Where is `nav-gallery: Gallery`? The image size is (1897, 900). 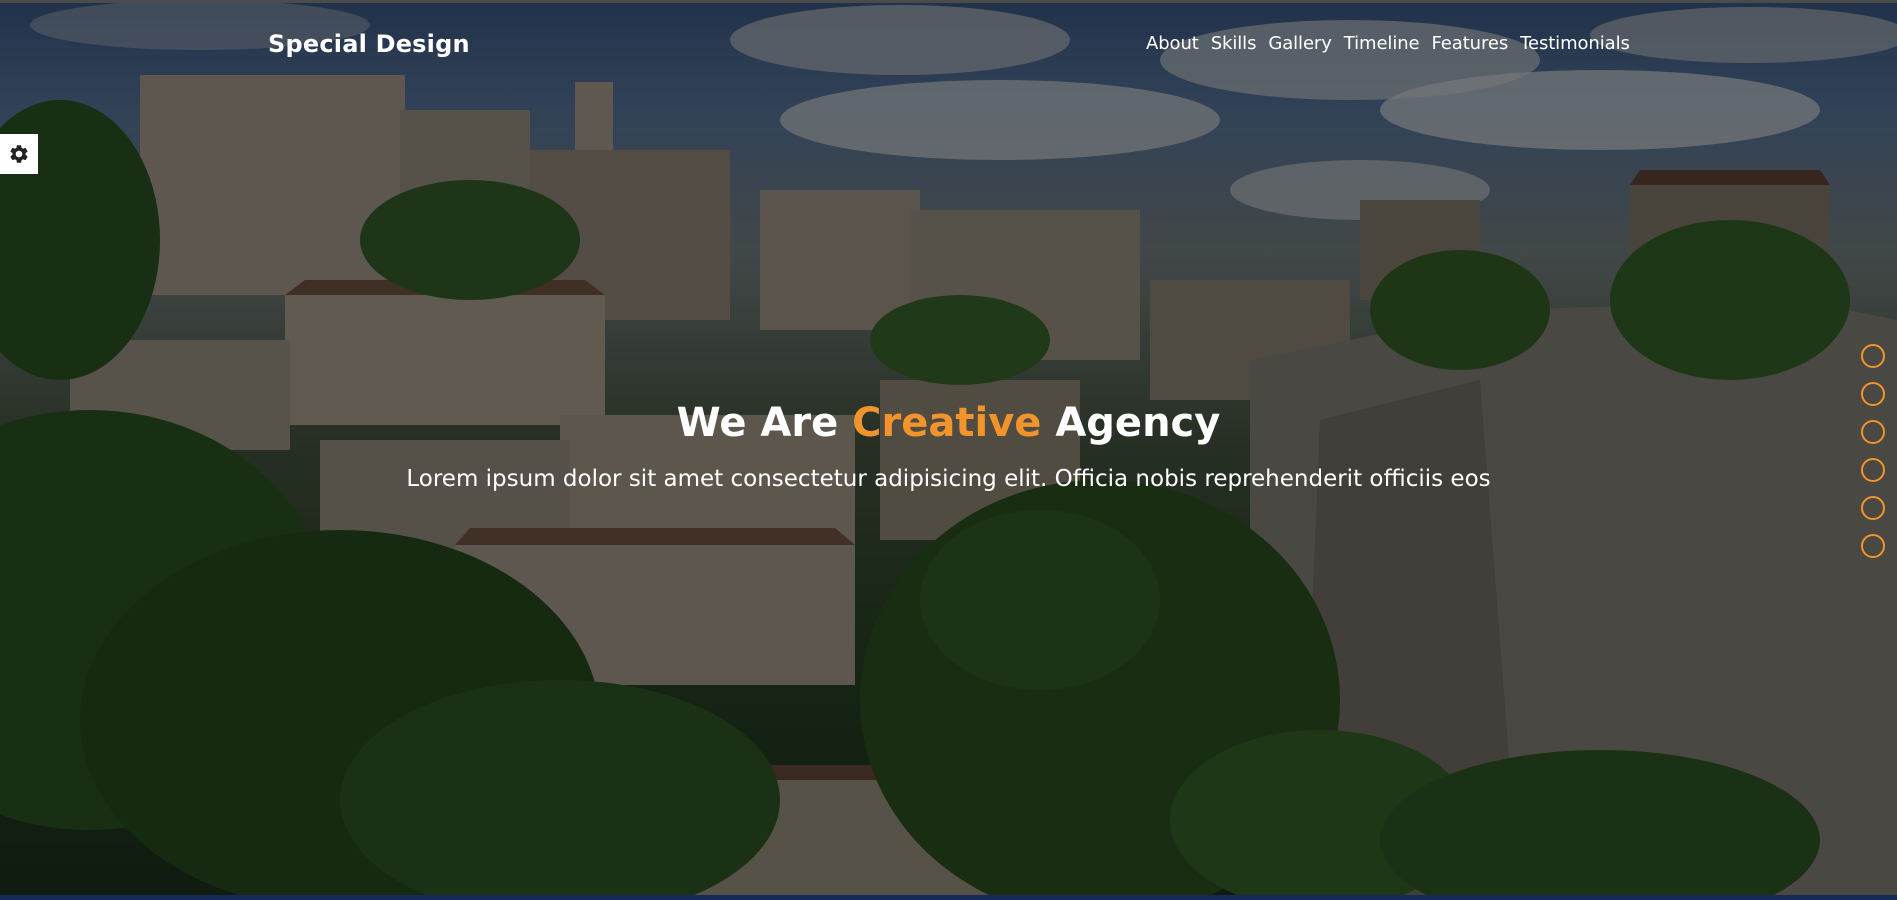
nav-gallery: Gallery is located at coordinates (1300, 43).